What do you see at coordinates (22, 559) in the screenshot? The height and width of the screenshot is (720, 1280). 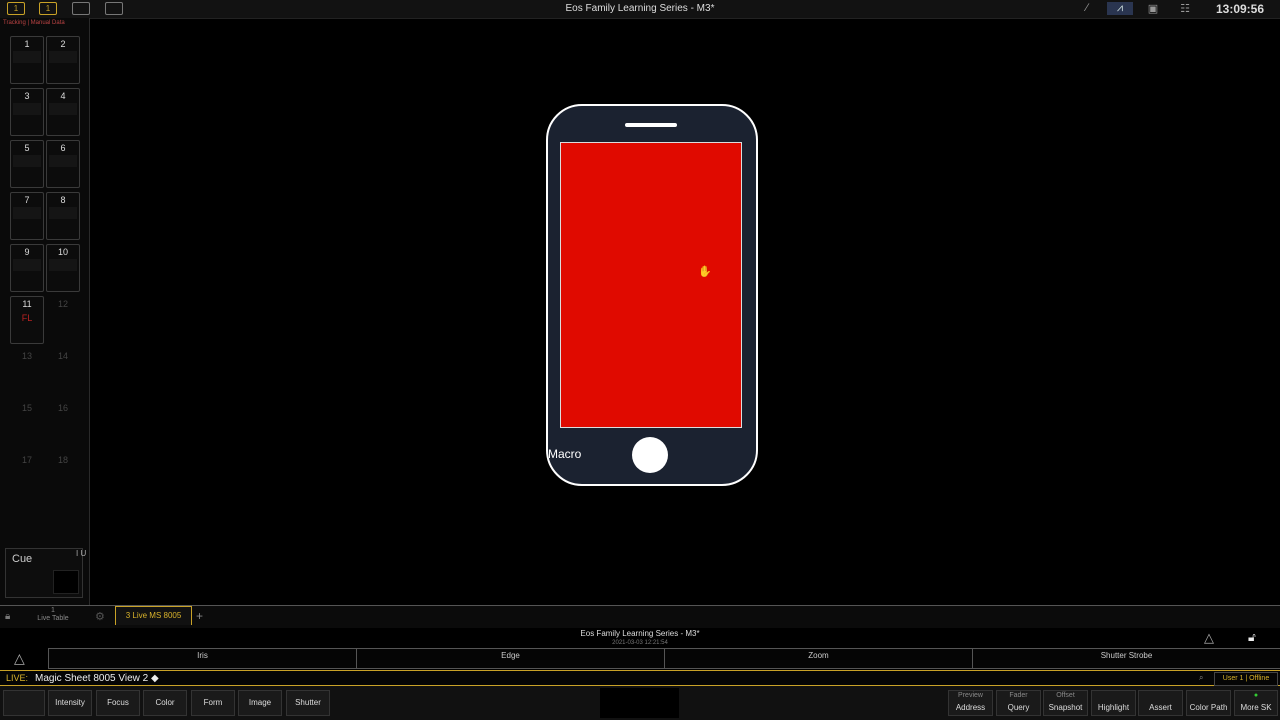 I see `cue-label: Cue` at bounding box center [22, 559].